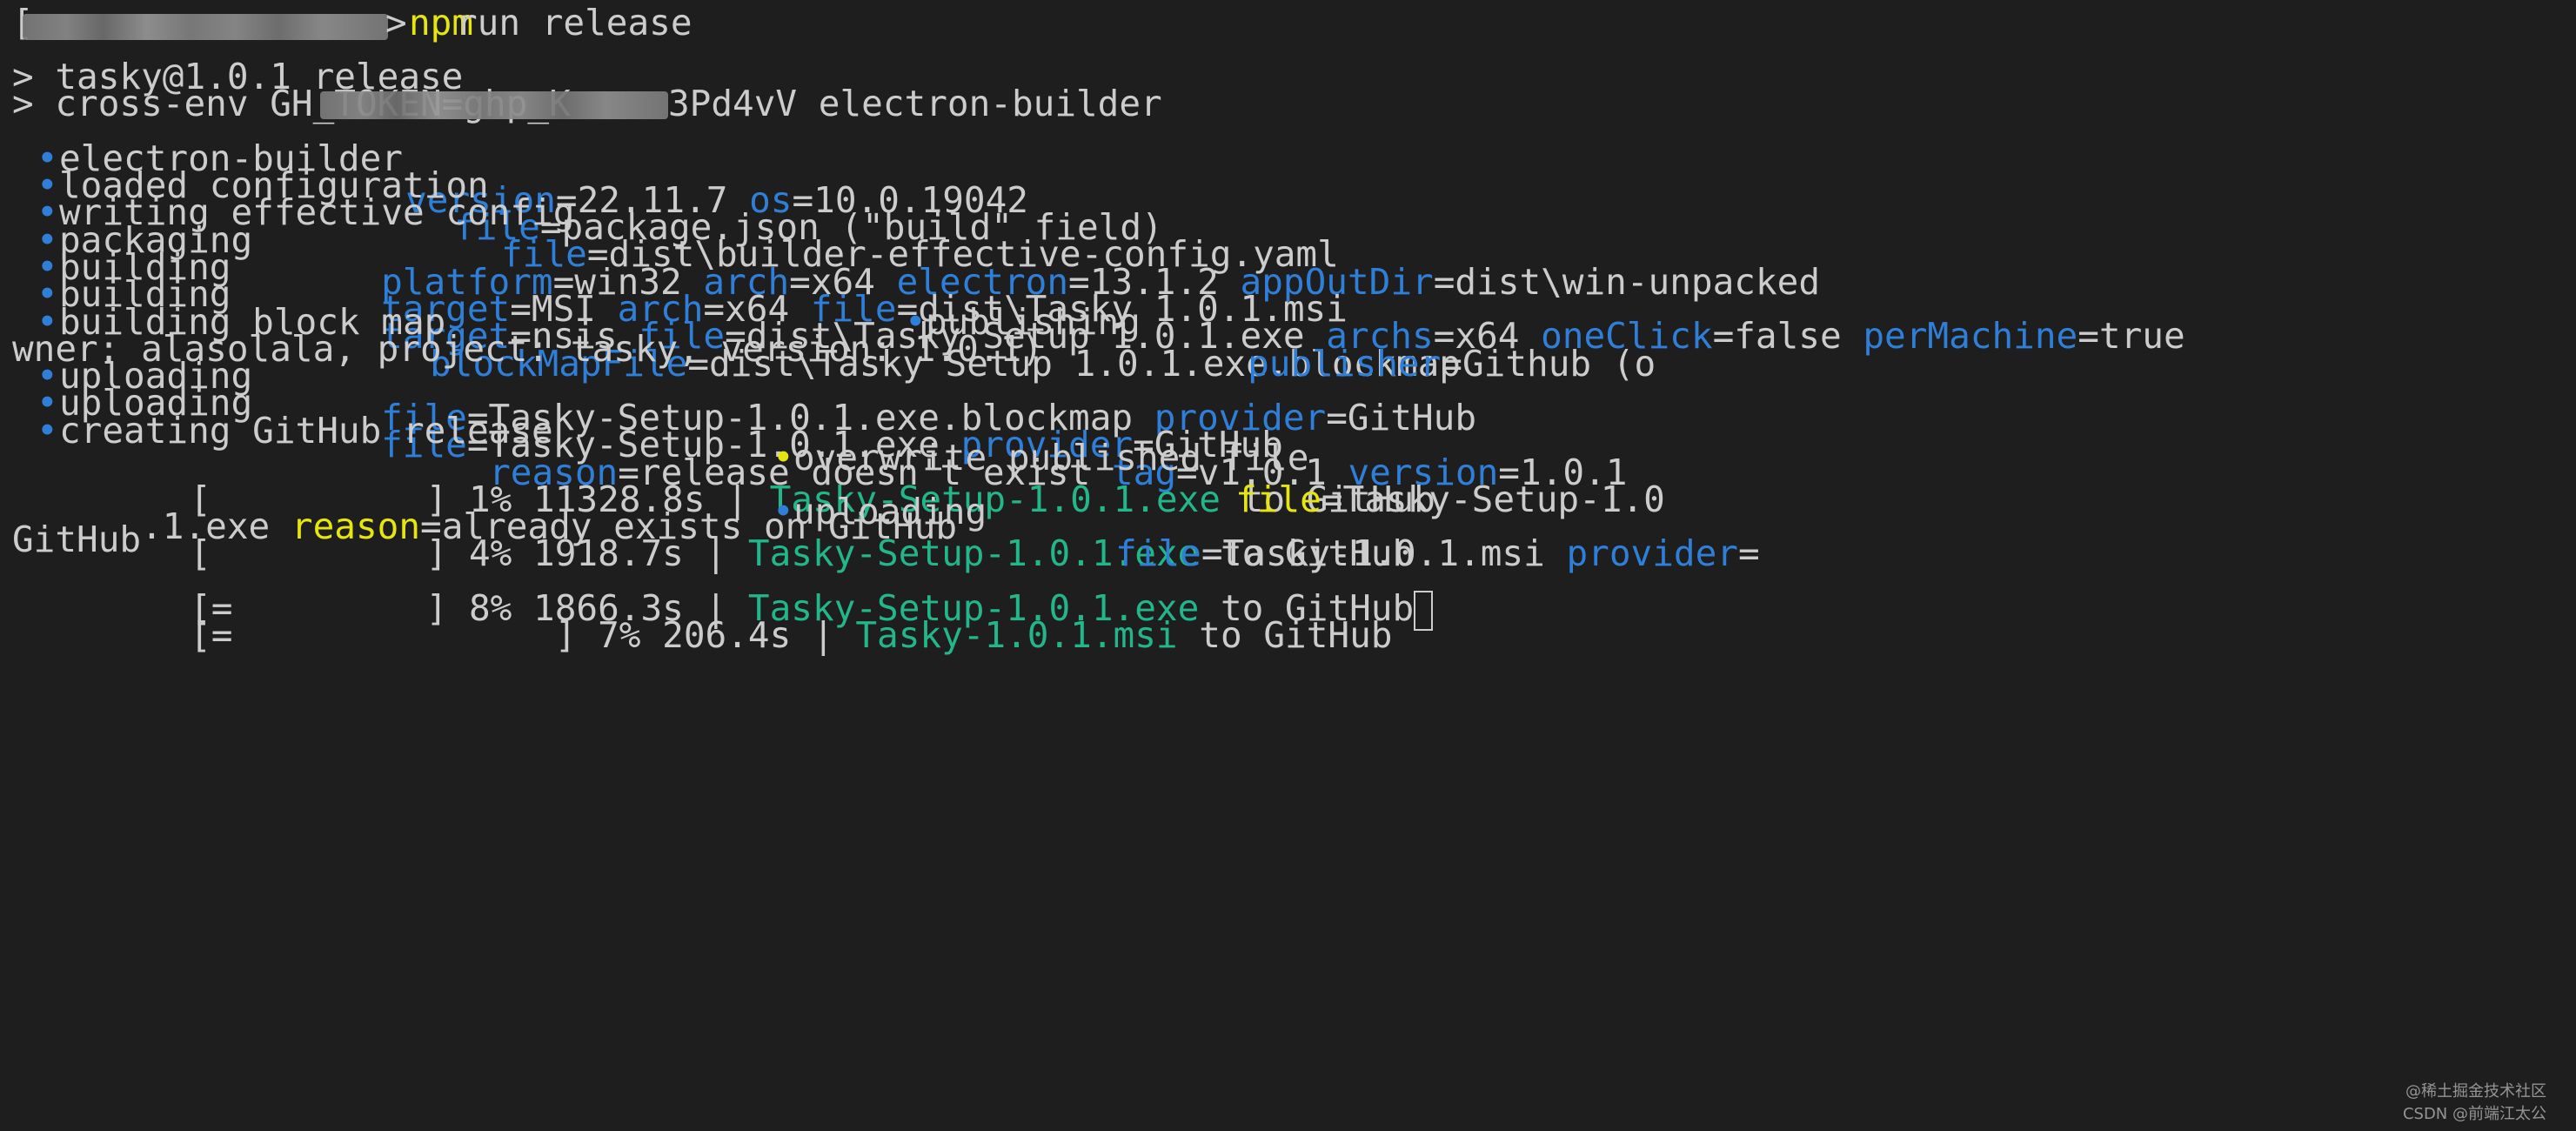 This screenshot has width=2576, height=1131. I want to click on progress-bar: [= ] 7% 206.4s |, so click(523, 635).